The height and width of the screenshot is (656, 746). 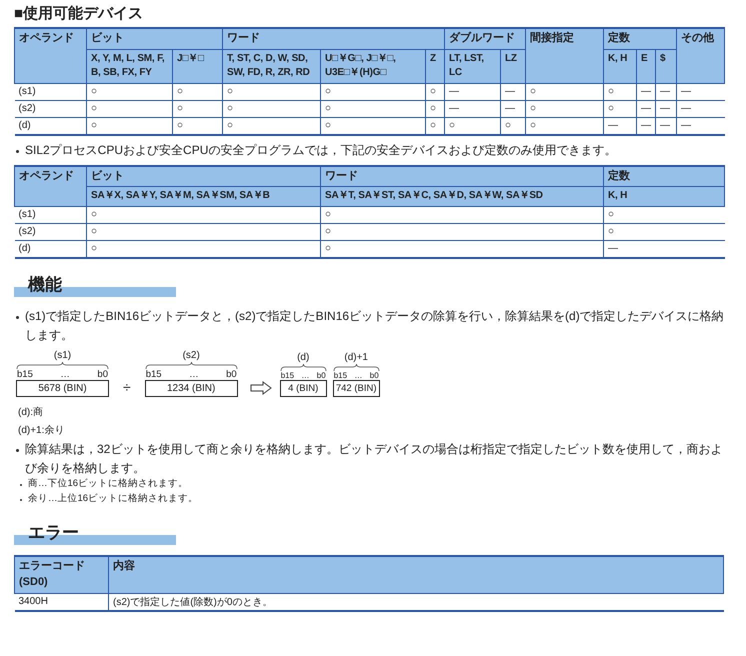 What do you see at coordinates (31, 413) in the screenshot?
I see `legend-text: (d):商` at bounding box center [31, 413].